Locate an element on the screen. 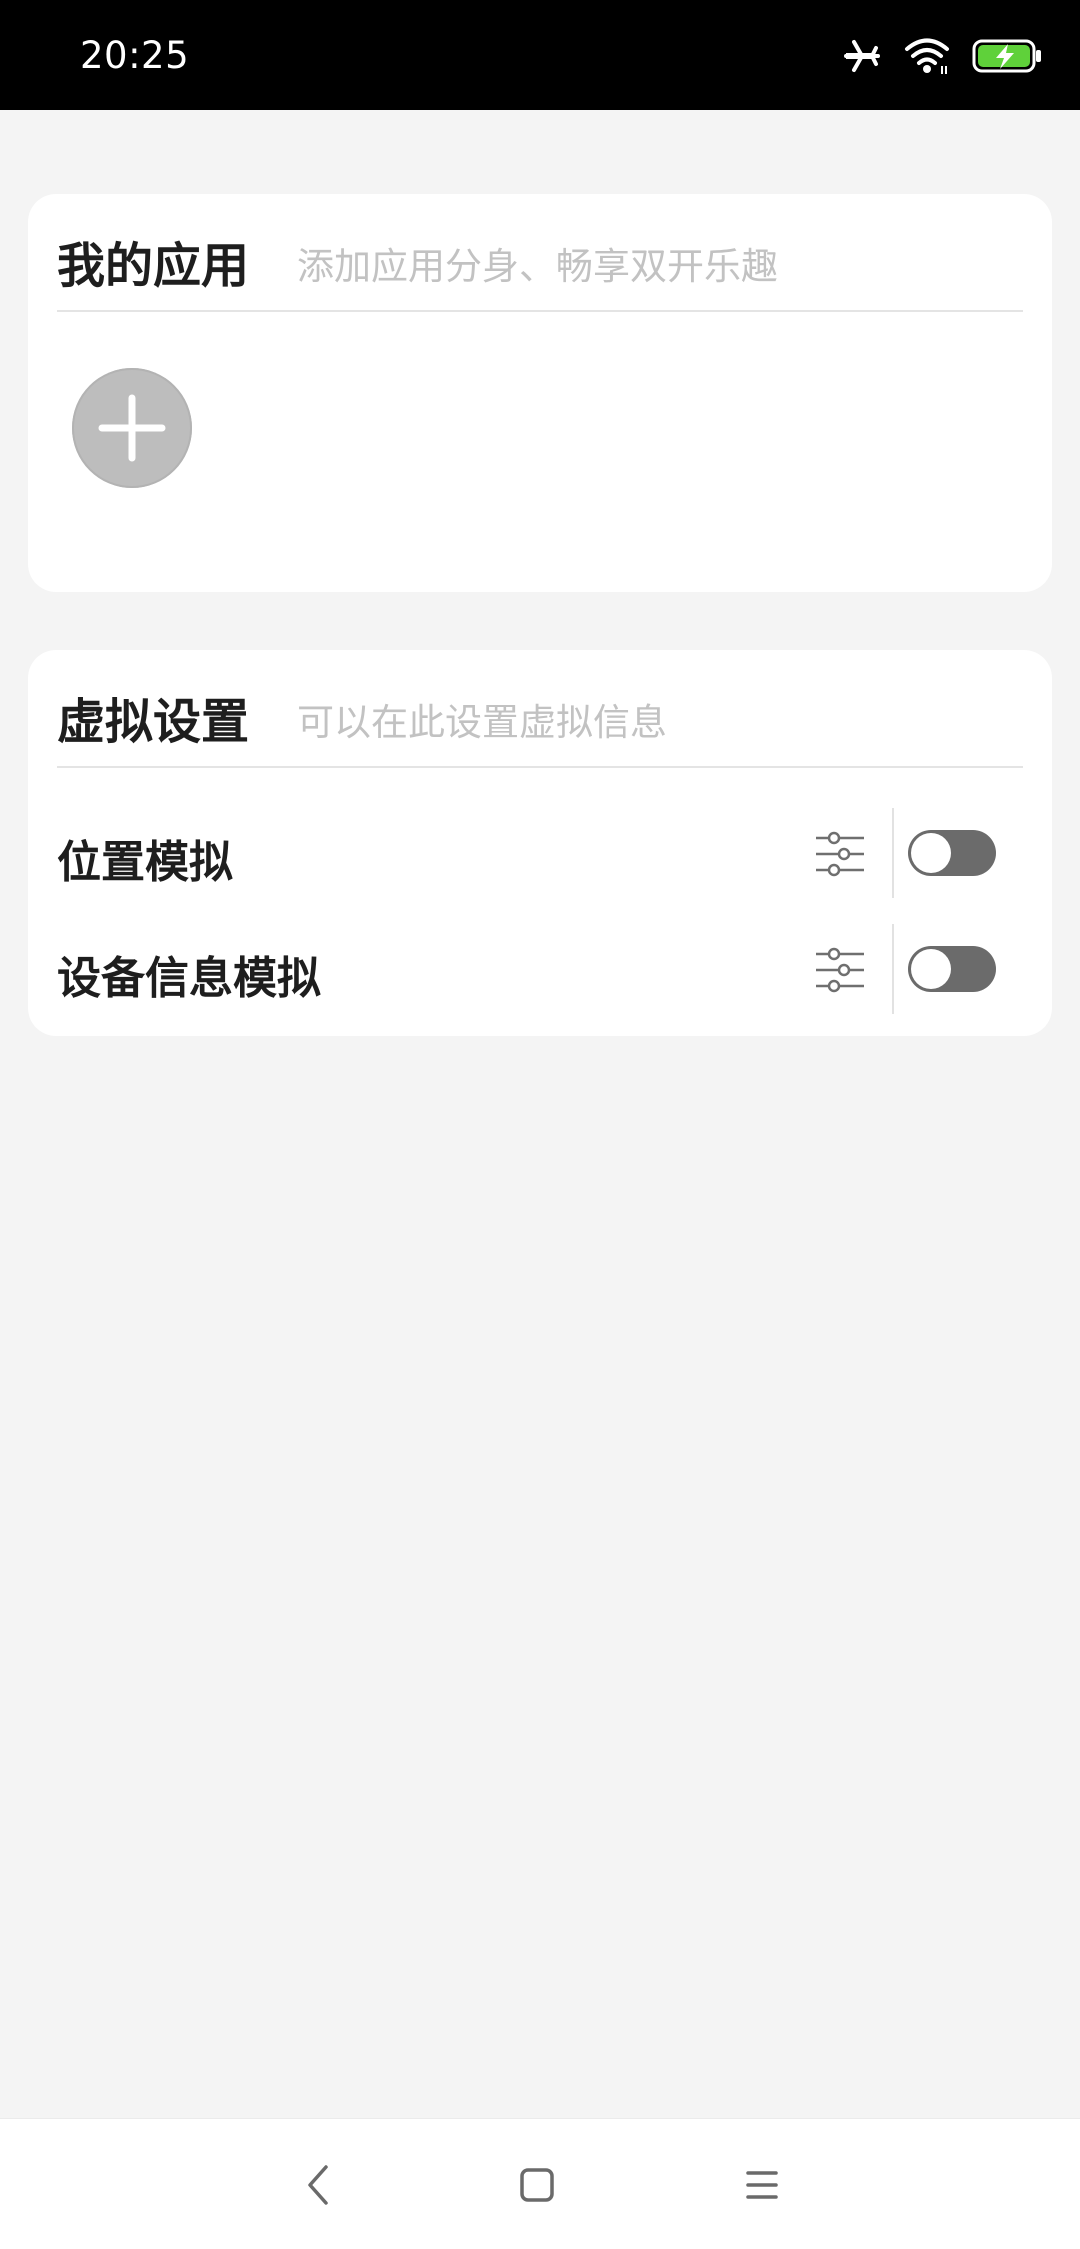 The width and height of the screenshot is (1080, 2249). location-simulation-label: 位置模拟 is located at coordinates (145, 862).